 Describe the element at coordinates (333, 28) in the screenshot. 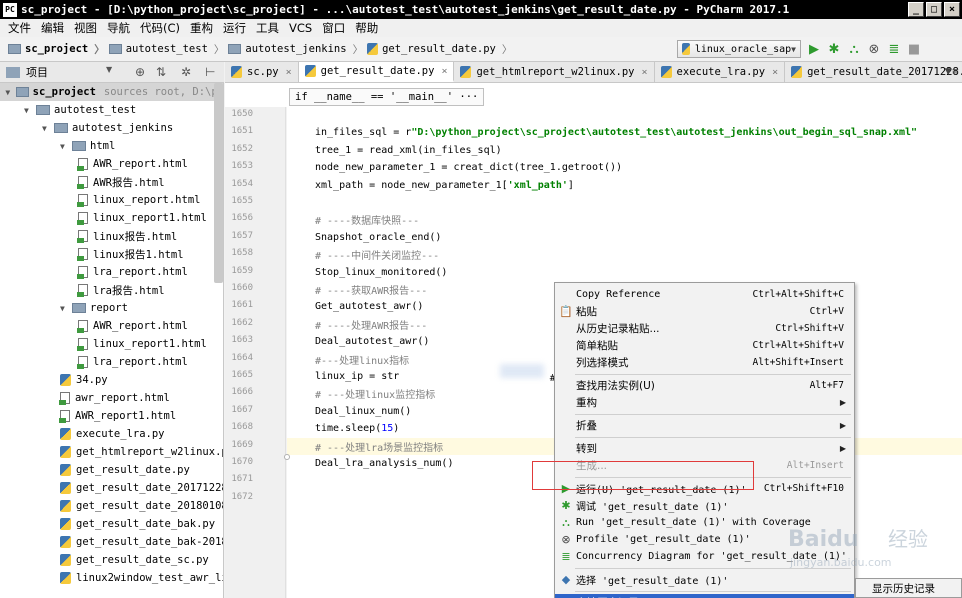

I see `menu-item: 窗口` at that location.